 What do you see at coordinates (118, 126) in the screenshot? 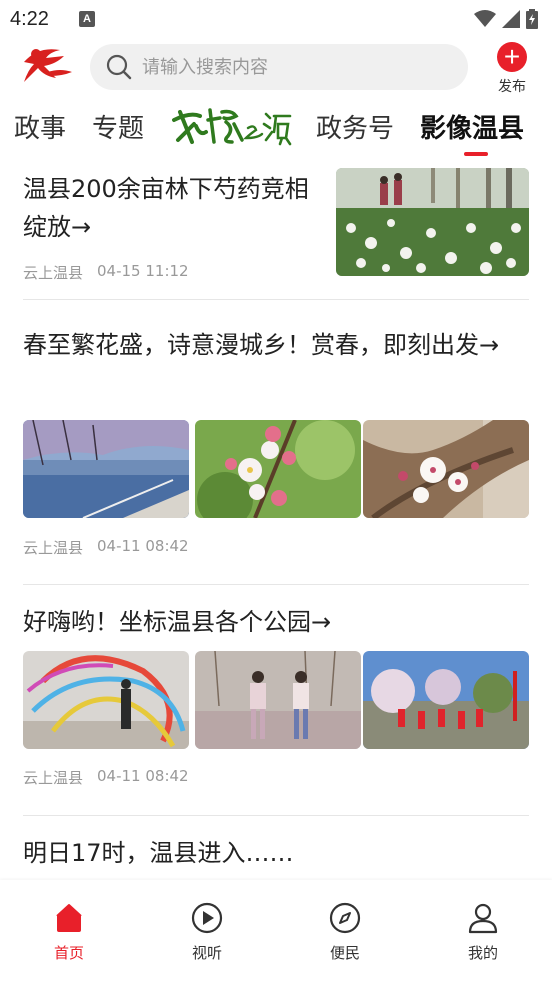
I see `tab-topics: 专题` at bounding box center [118, 126].